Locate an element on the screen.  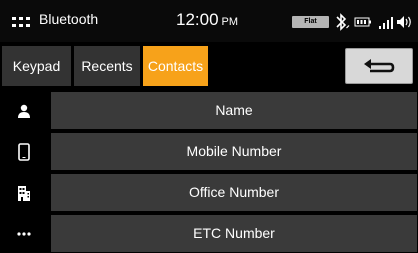
etc-number-row: ETC Number is located at coordinates (209, 233).